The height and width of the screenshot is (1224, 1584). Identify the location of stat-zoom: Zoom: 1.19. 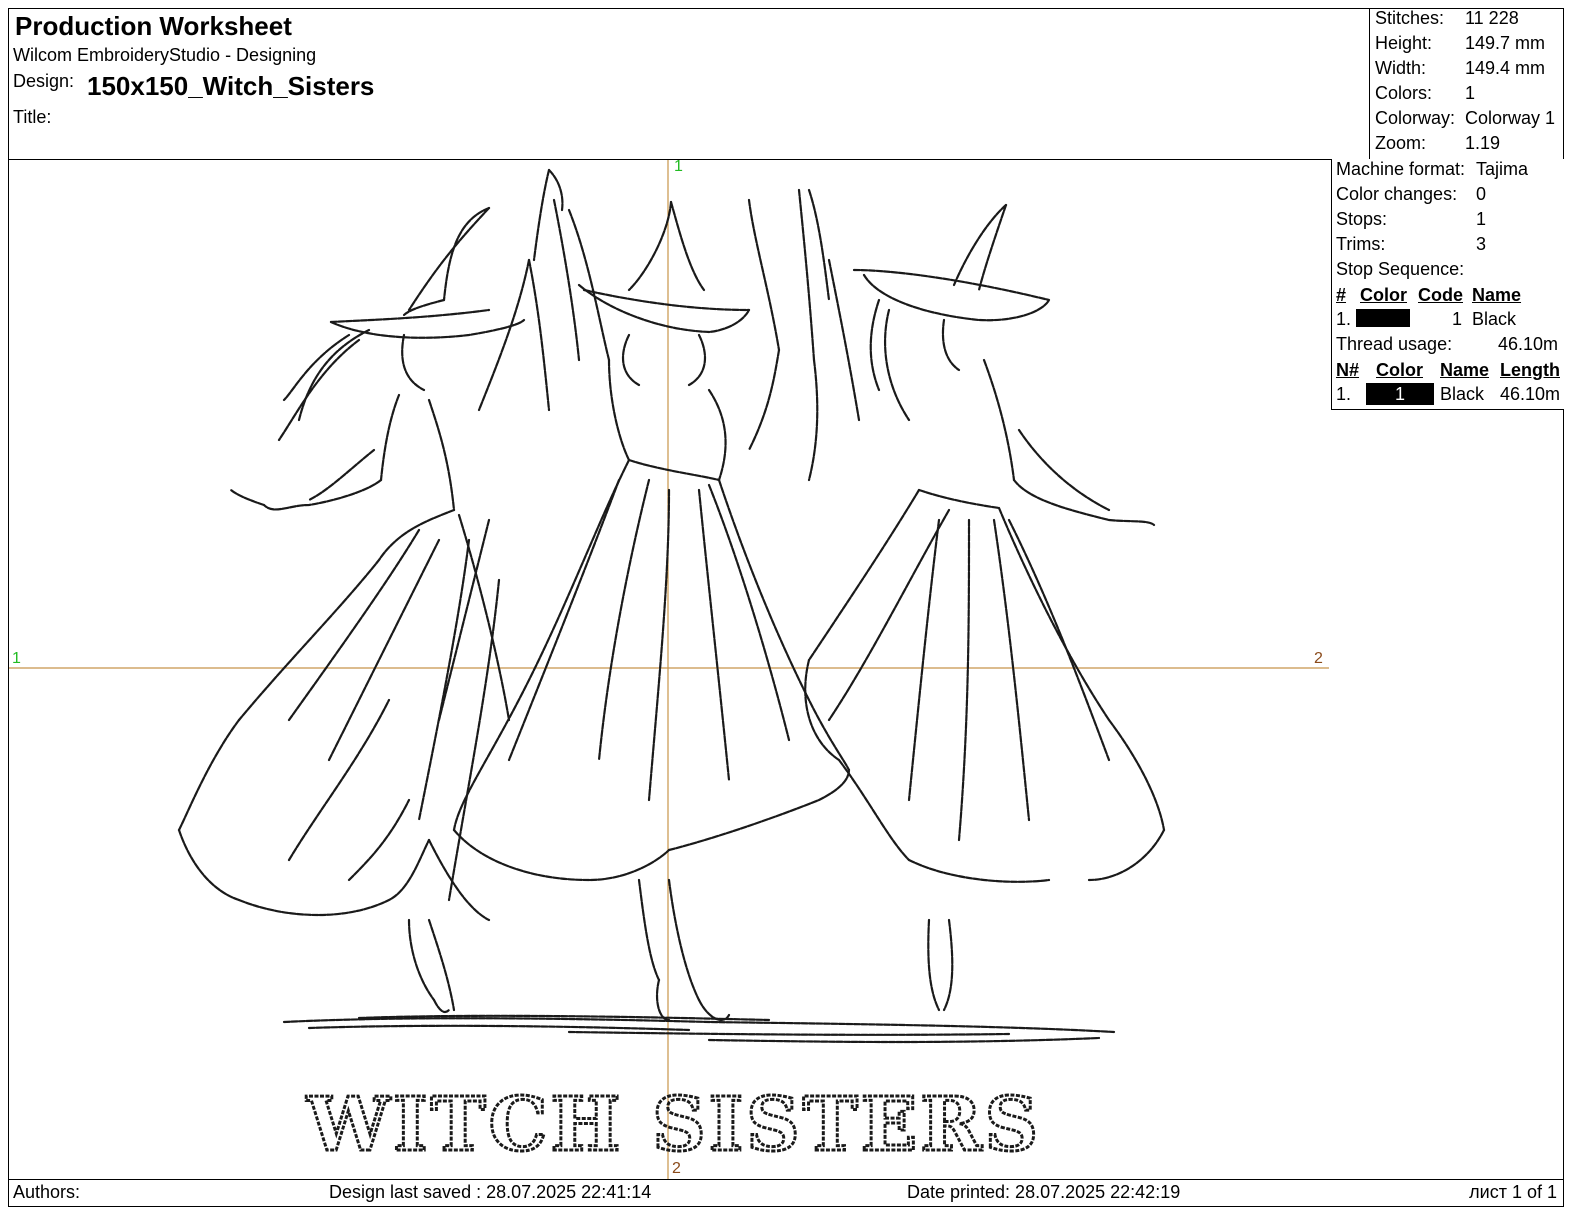
(1438, 143).